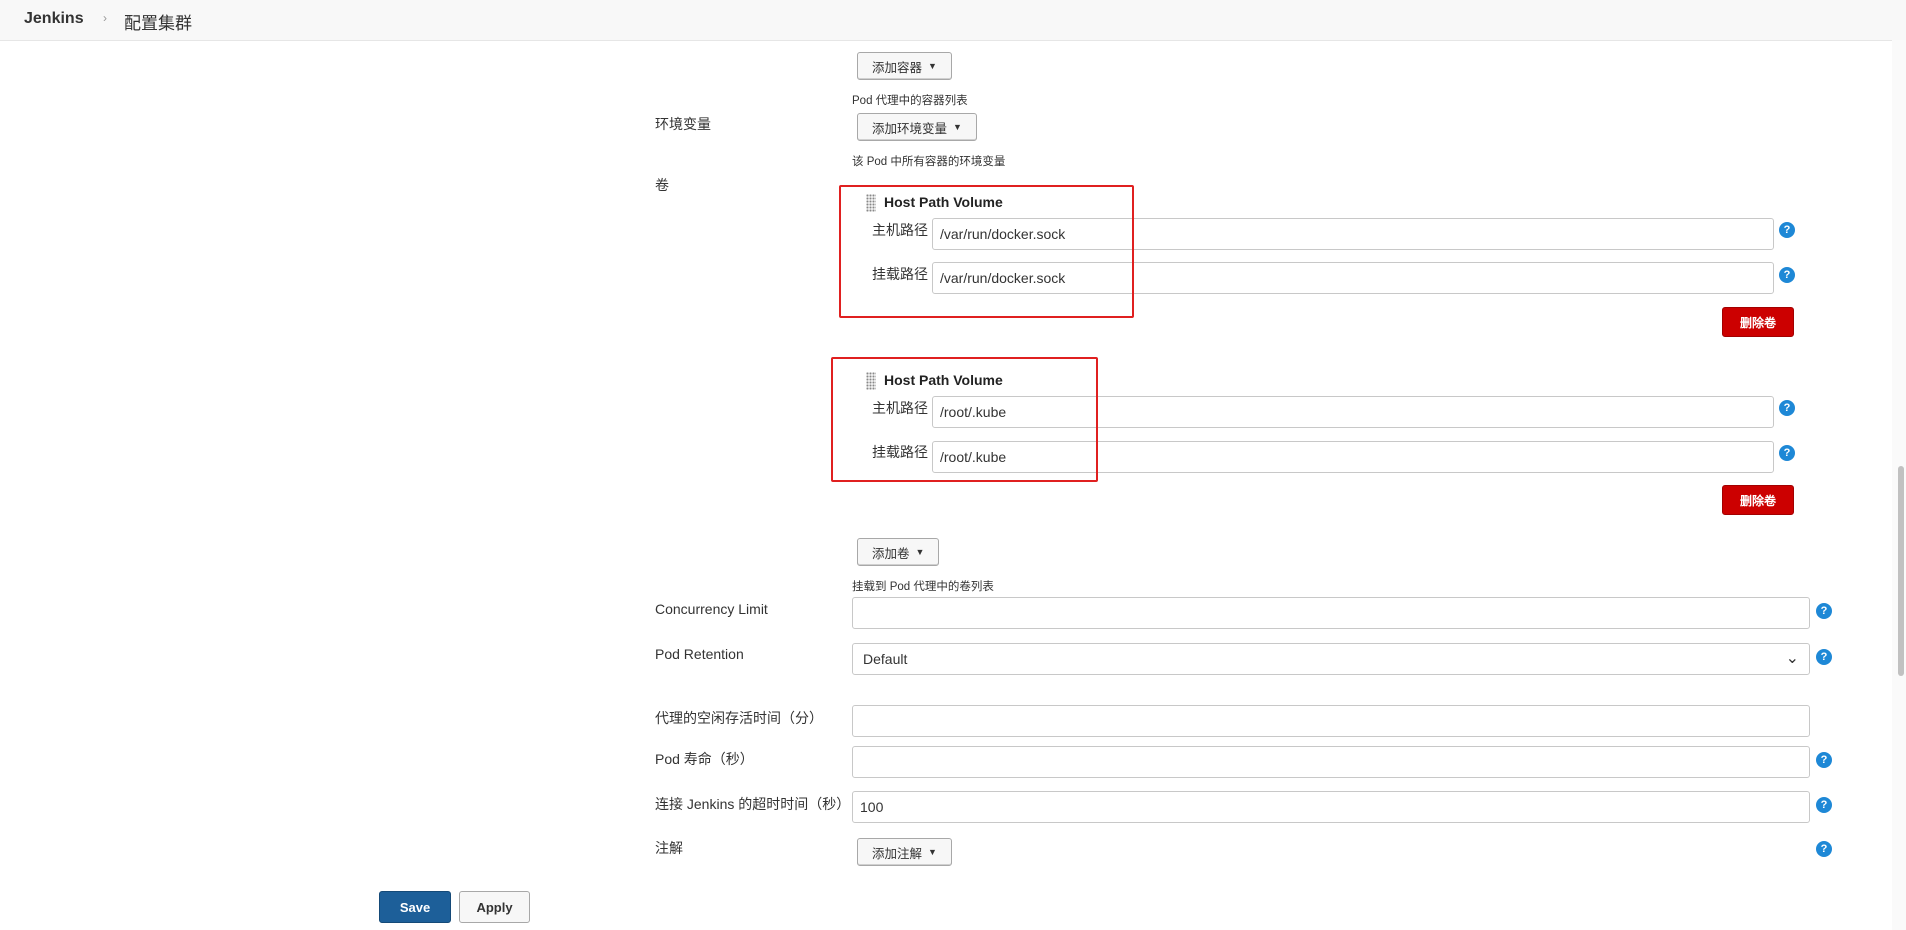 The image size is (1906, 930). What do you see at coordinates (662, 185) in the screenshot?
I see `volumes-label: 卷` at bounding box center [662, 185].